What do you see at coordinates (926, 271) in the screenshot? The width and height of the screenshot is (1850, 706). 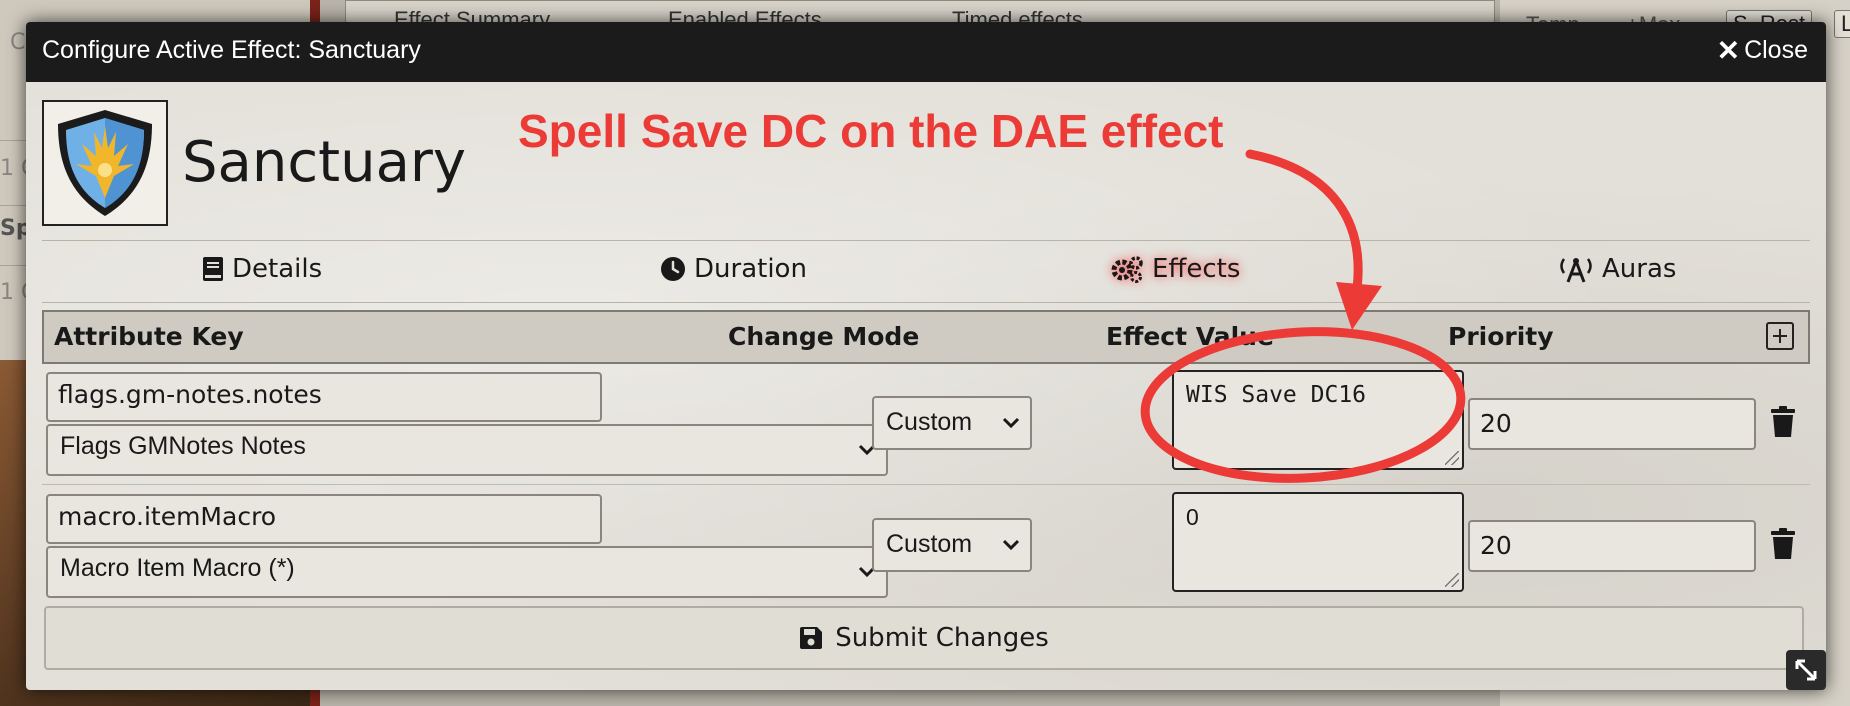 I see `dialog-tabs: Details Duration Effects Auras` at bounding box center [926, 271].